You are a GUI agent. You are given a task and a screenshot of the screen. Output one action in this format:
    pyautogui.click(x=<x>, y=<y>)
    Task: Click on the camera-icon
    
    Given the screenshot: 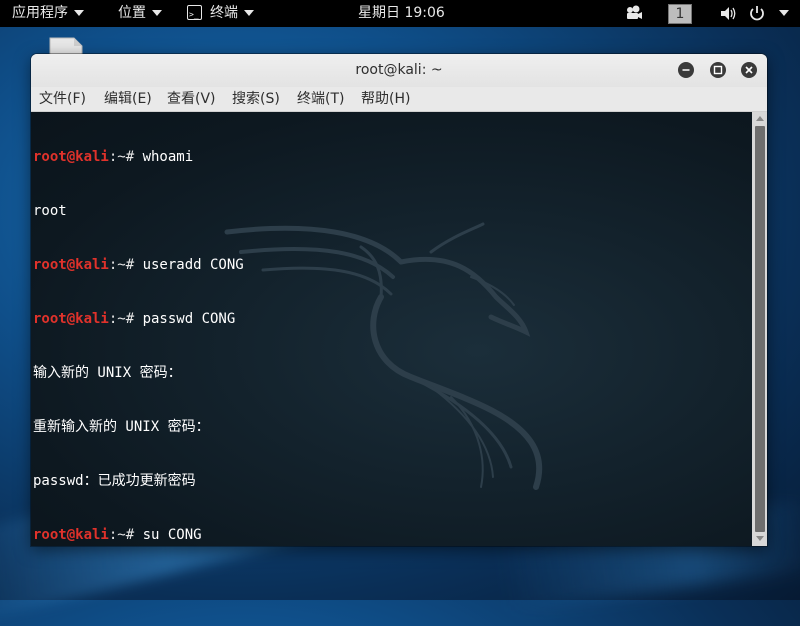 What is the action you would take?
    pyautogui.click(x=634, y=13)
    